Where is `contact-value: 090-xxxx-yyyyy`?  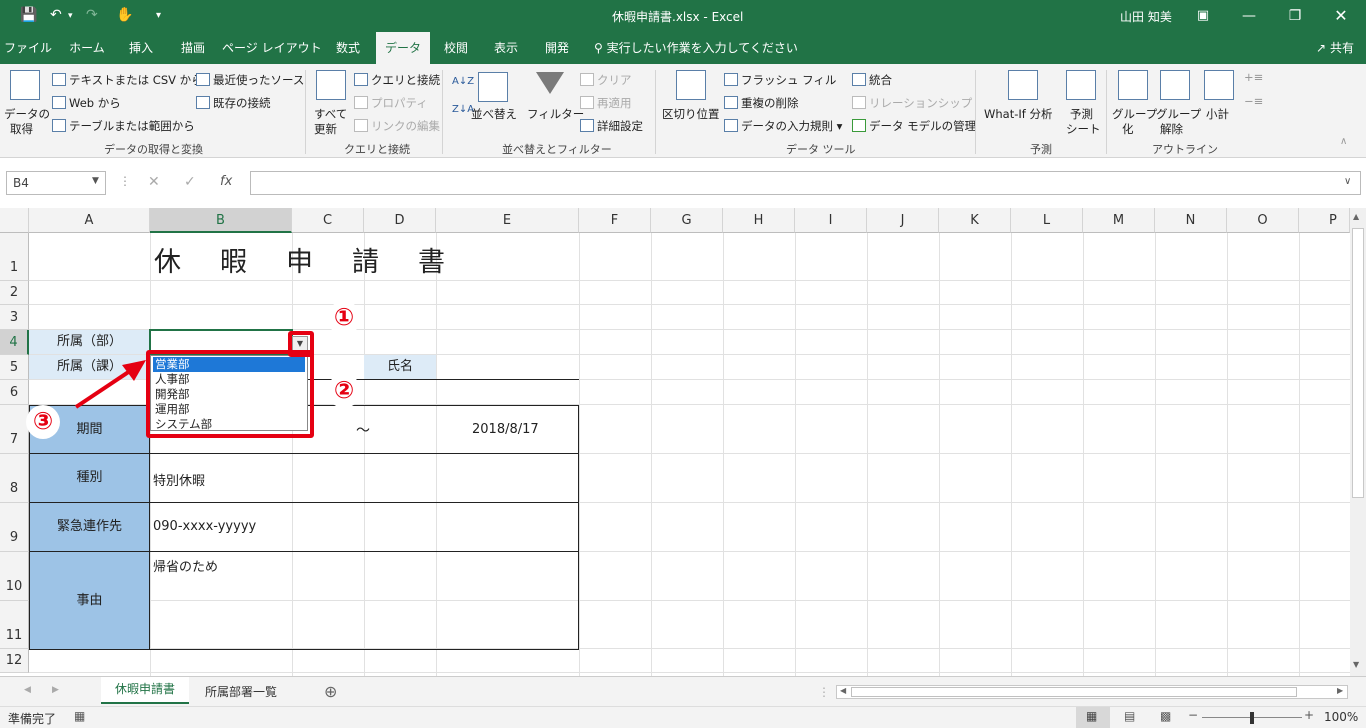 contact-value: 090-xxxx-yyyyy is located at coordinates (204, 526).